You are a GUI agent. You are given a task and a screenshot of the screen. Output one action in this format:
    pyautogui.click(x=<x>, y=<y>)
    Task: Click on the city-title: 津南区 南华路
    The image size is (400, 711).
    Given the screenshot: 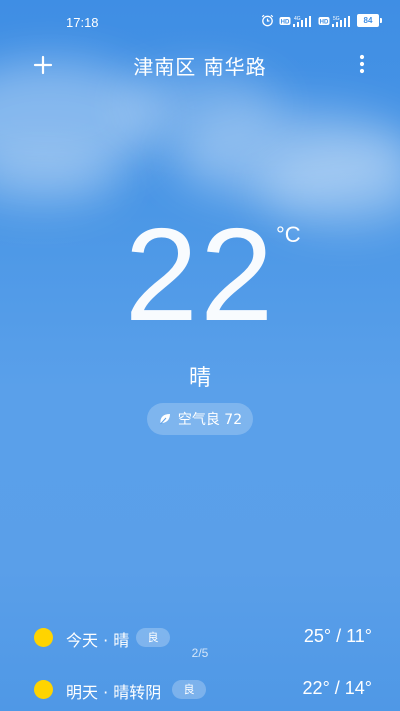 What is the action you would take?
    pyautogui.click(x=200, y=65)
    